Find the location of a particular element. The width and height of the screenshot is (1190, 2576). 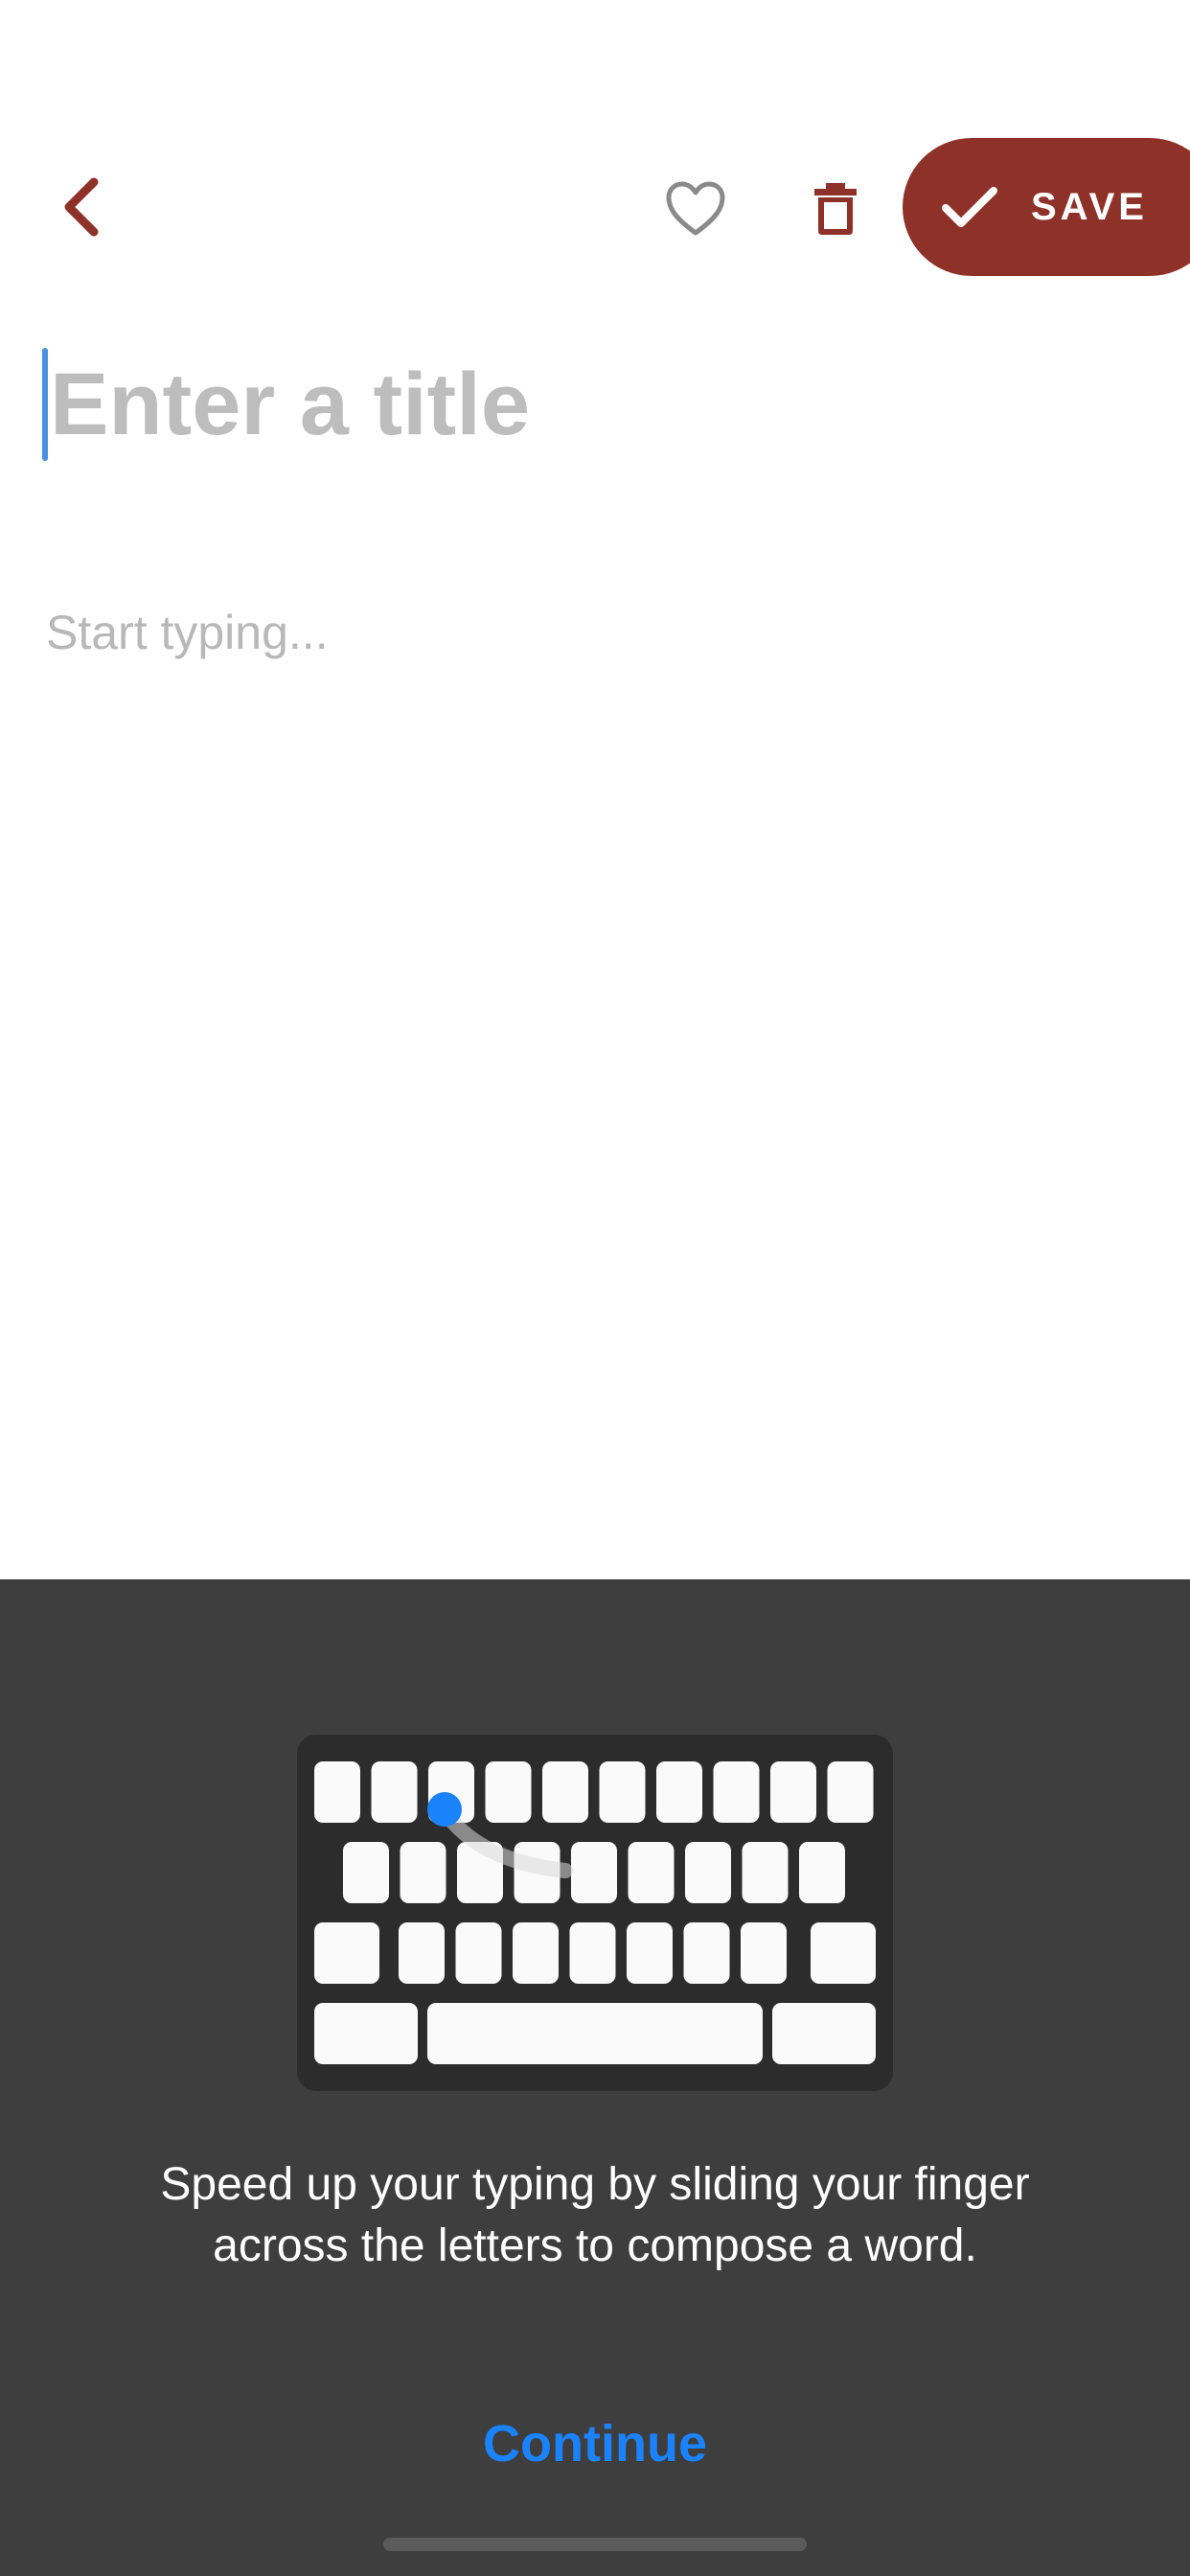

save-button: SAVE is located at coordinates (1046, 207).